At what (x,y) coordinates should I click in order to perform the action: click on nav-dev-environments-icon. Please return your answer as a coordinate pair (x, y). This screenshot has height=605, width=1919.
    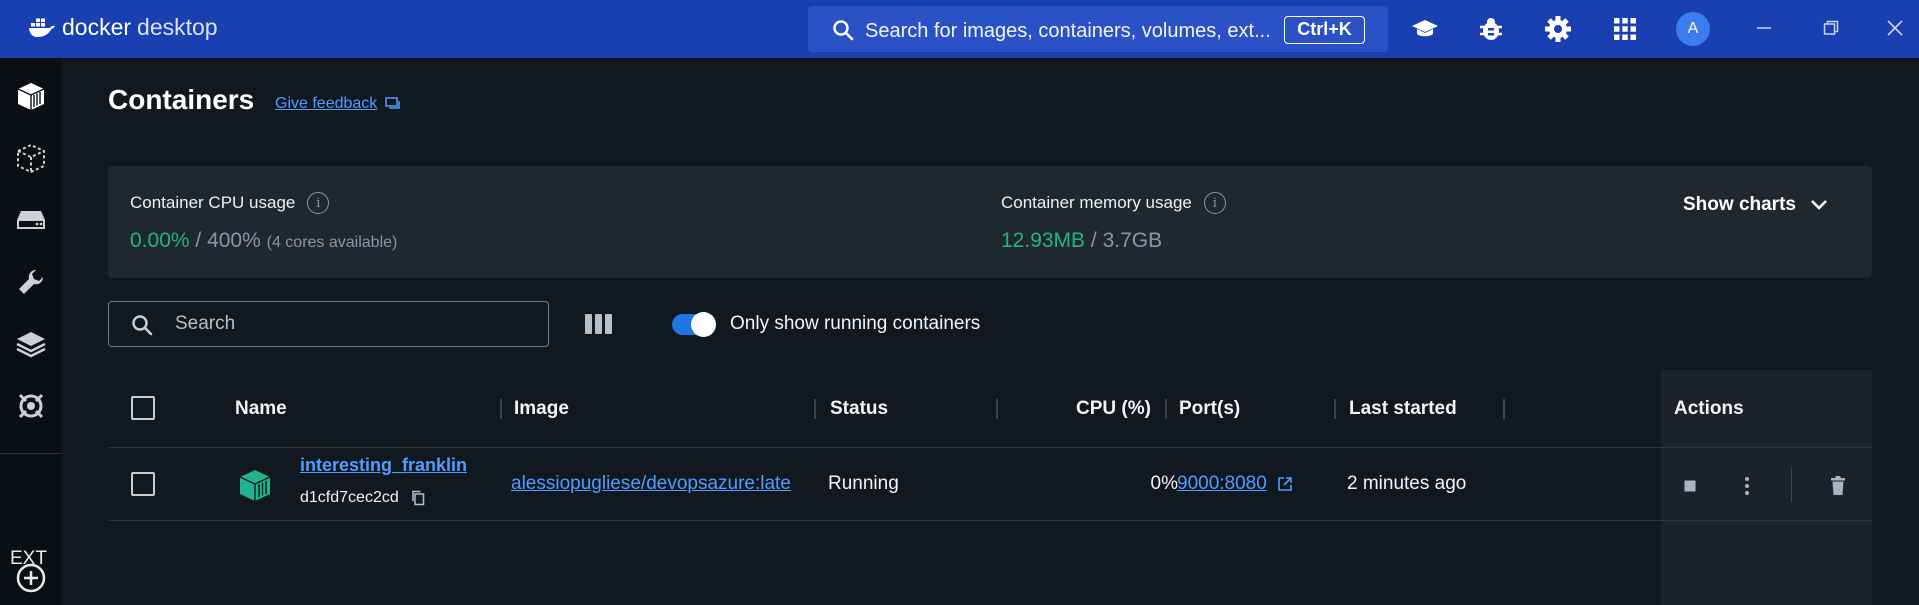
    Looking at the image, I should click on (31, 344).